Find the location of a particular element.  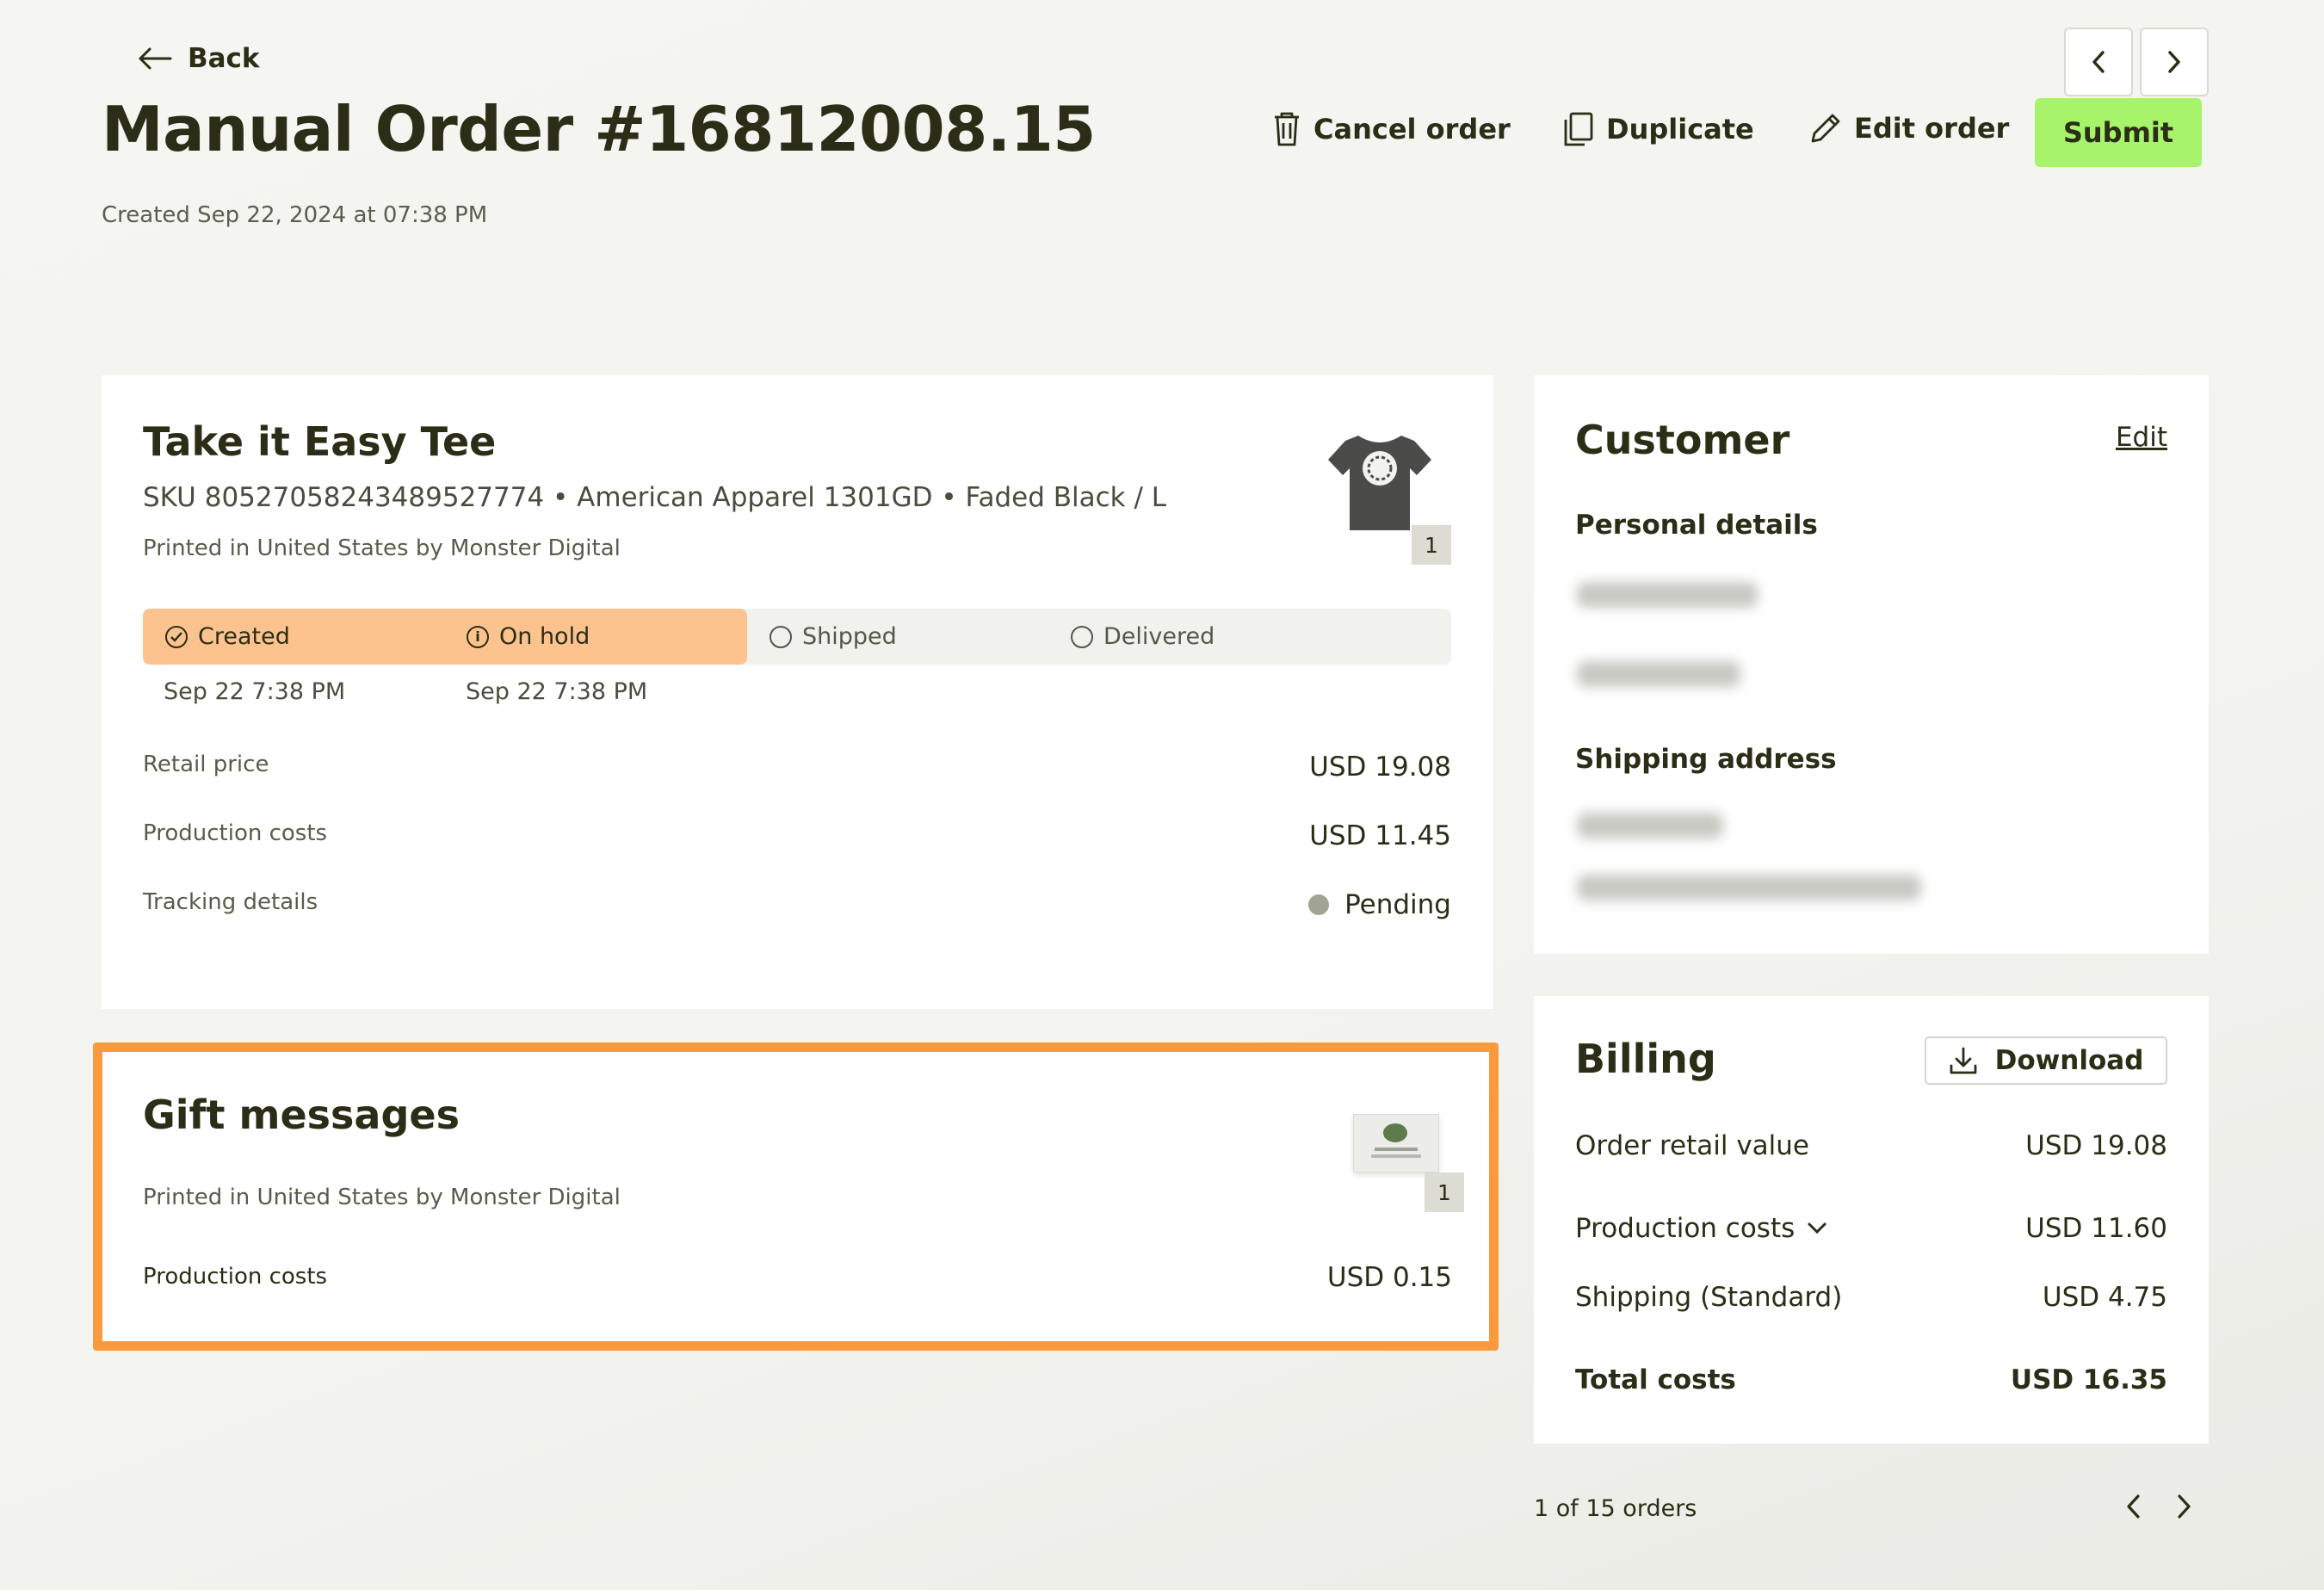

previous-order-button is located at coordinates (2098, 62).